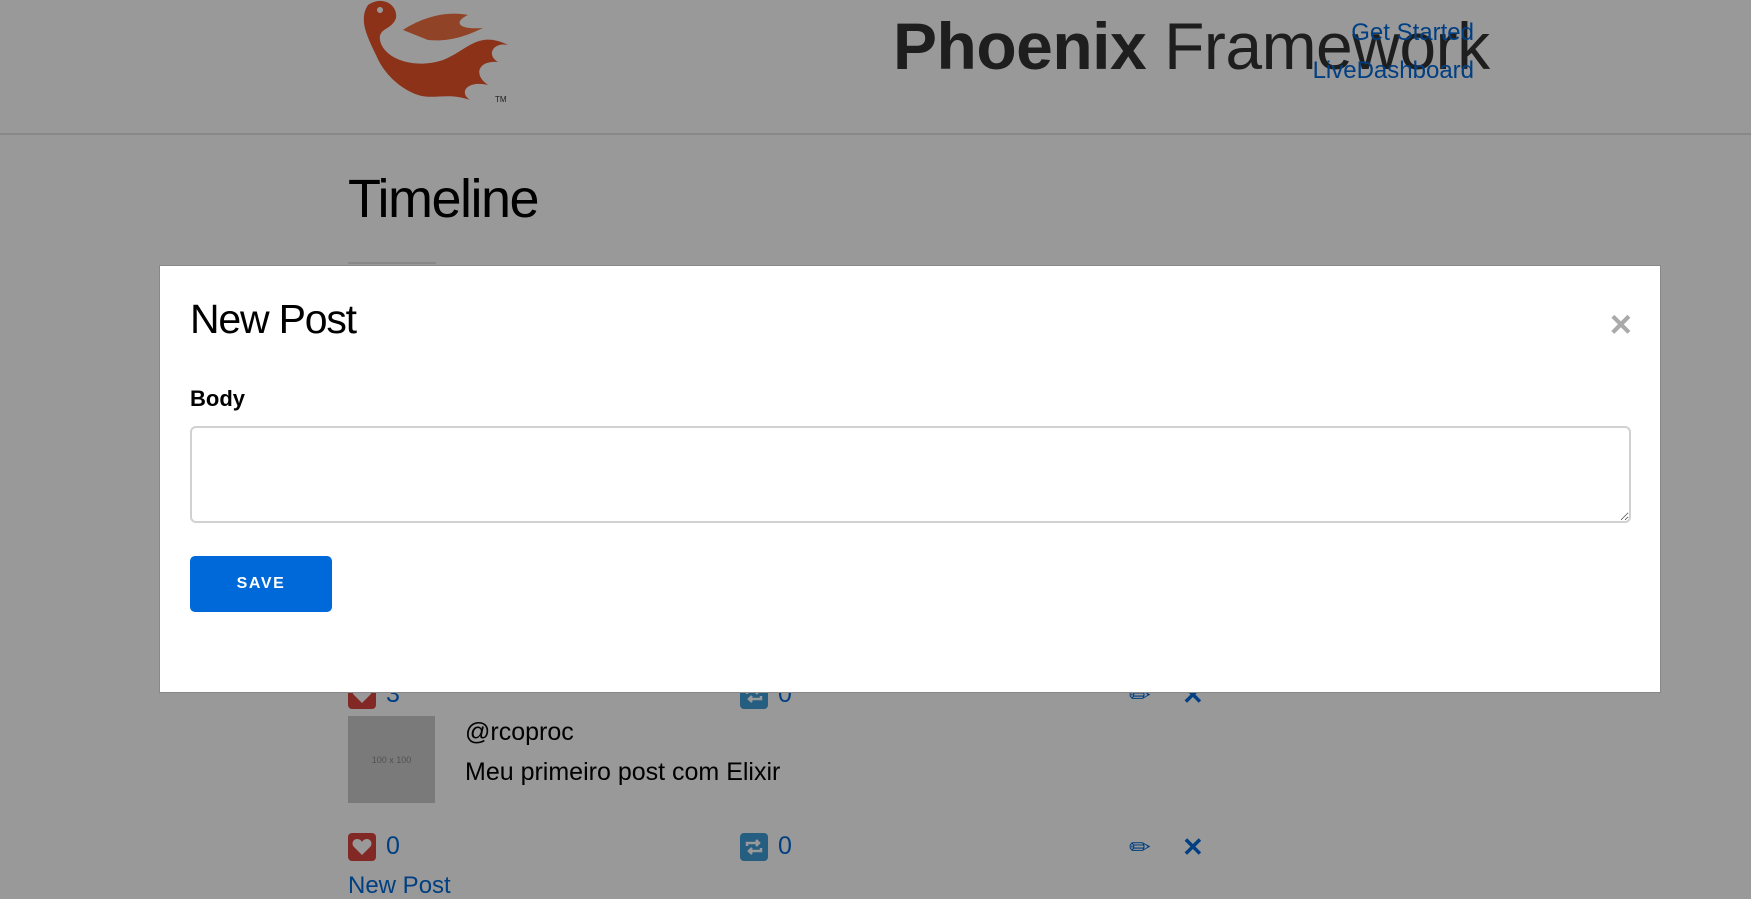 This screenshot has height=900, width=1751. Describe the element at coordinates (910, 474) in the screenshot. I see `body-textarea` at that location.